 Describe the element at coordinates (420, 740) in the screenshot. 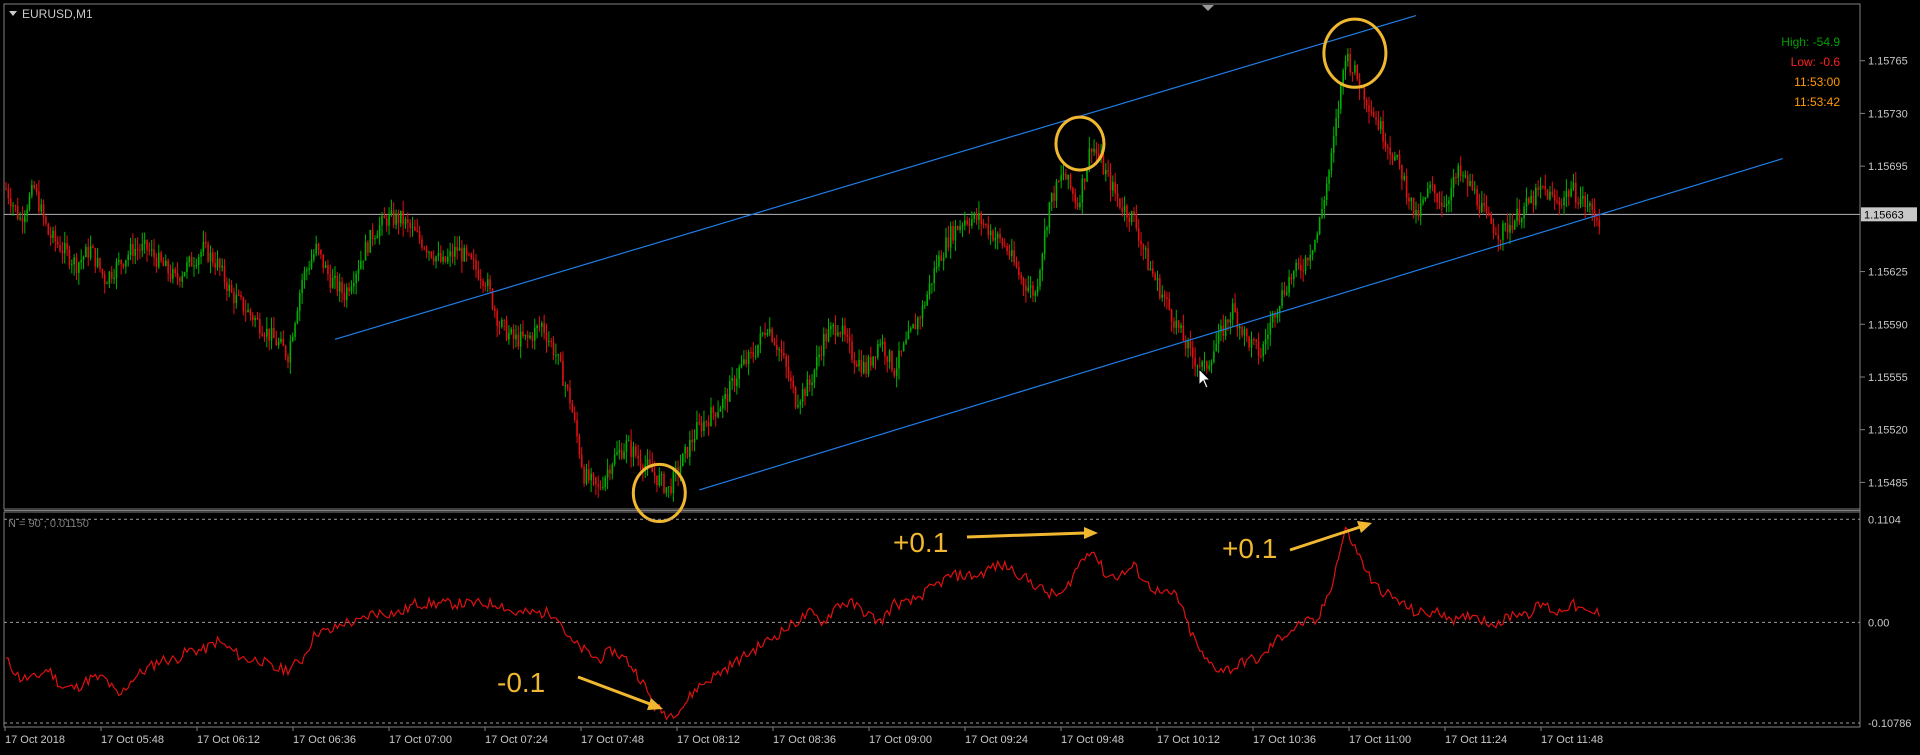

I see `time-tick-label: 17 Oct 07:00` at that location.